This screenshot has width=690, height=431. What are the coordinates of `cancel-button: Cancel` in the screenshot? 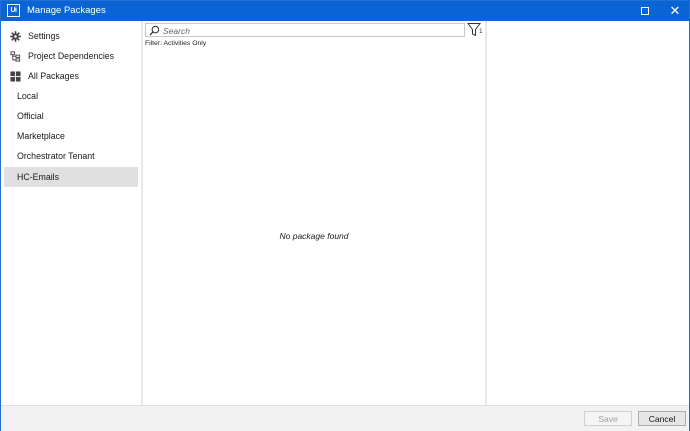 It's located at (662, 418).